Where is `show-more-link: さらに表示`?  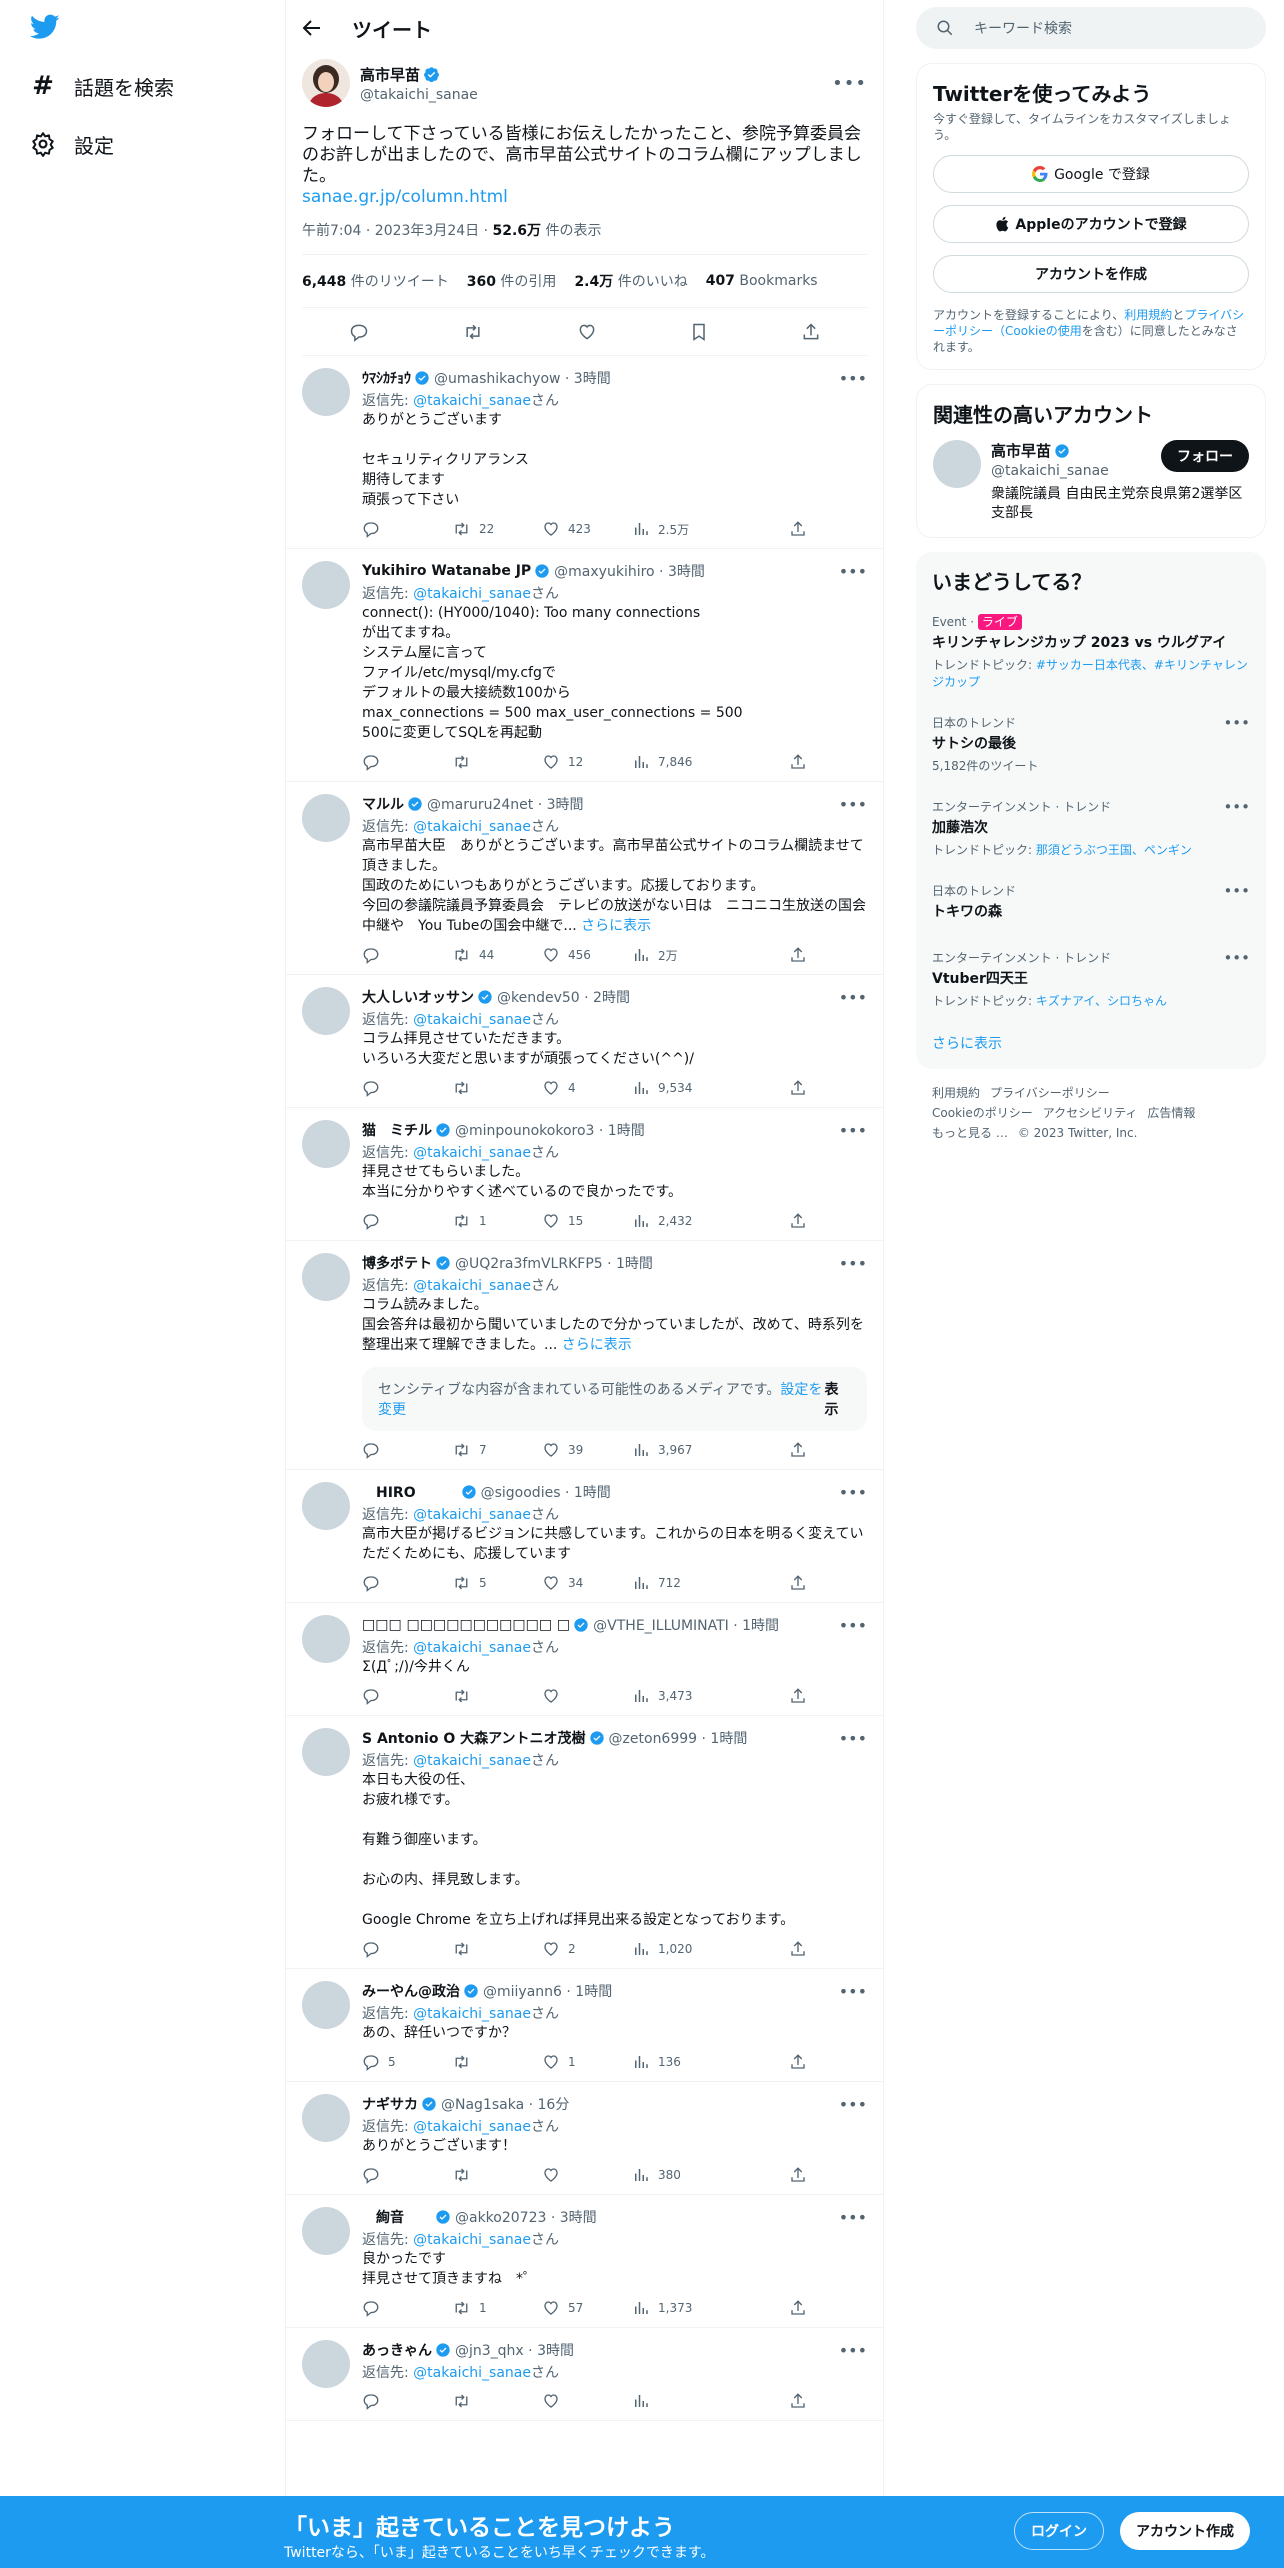 show-more-link: さらに表示 is located at coordinates (614, 926).